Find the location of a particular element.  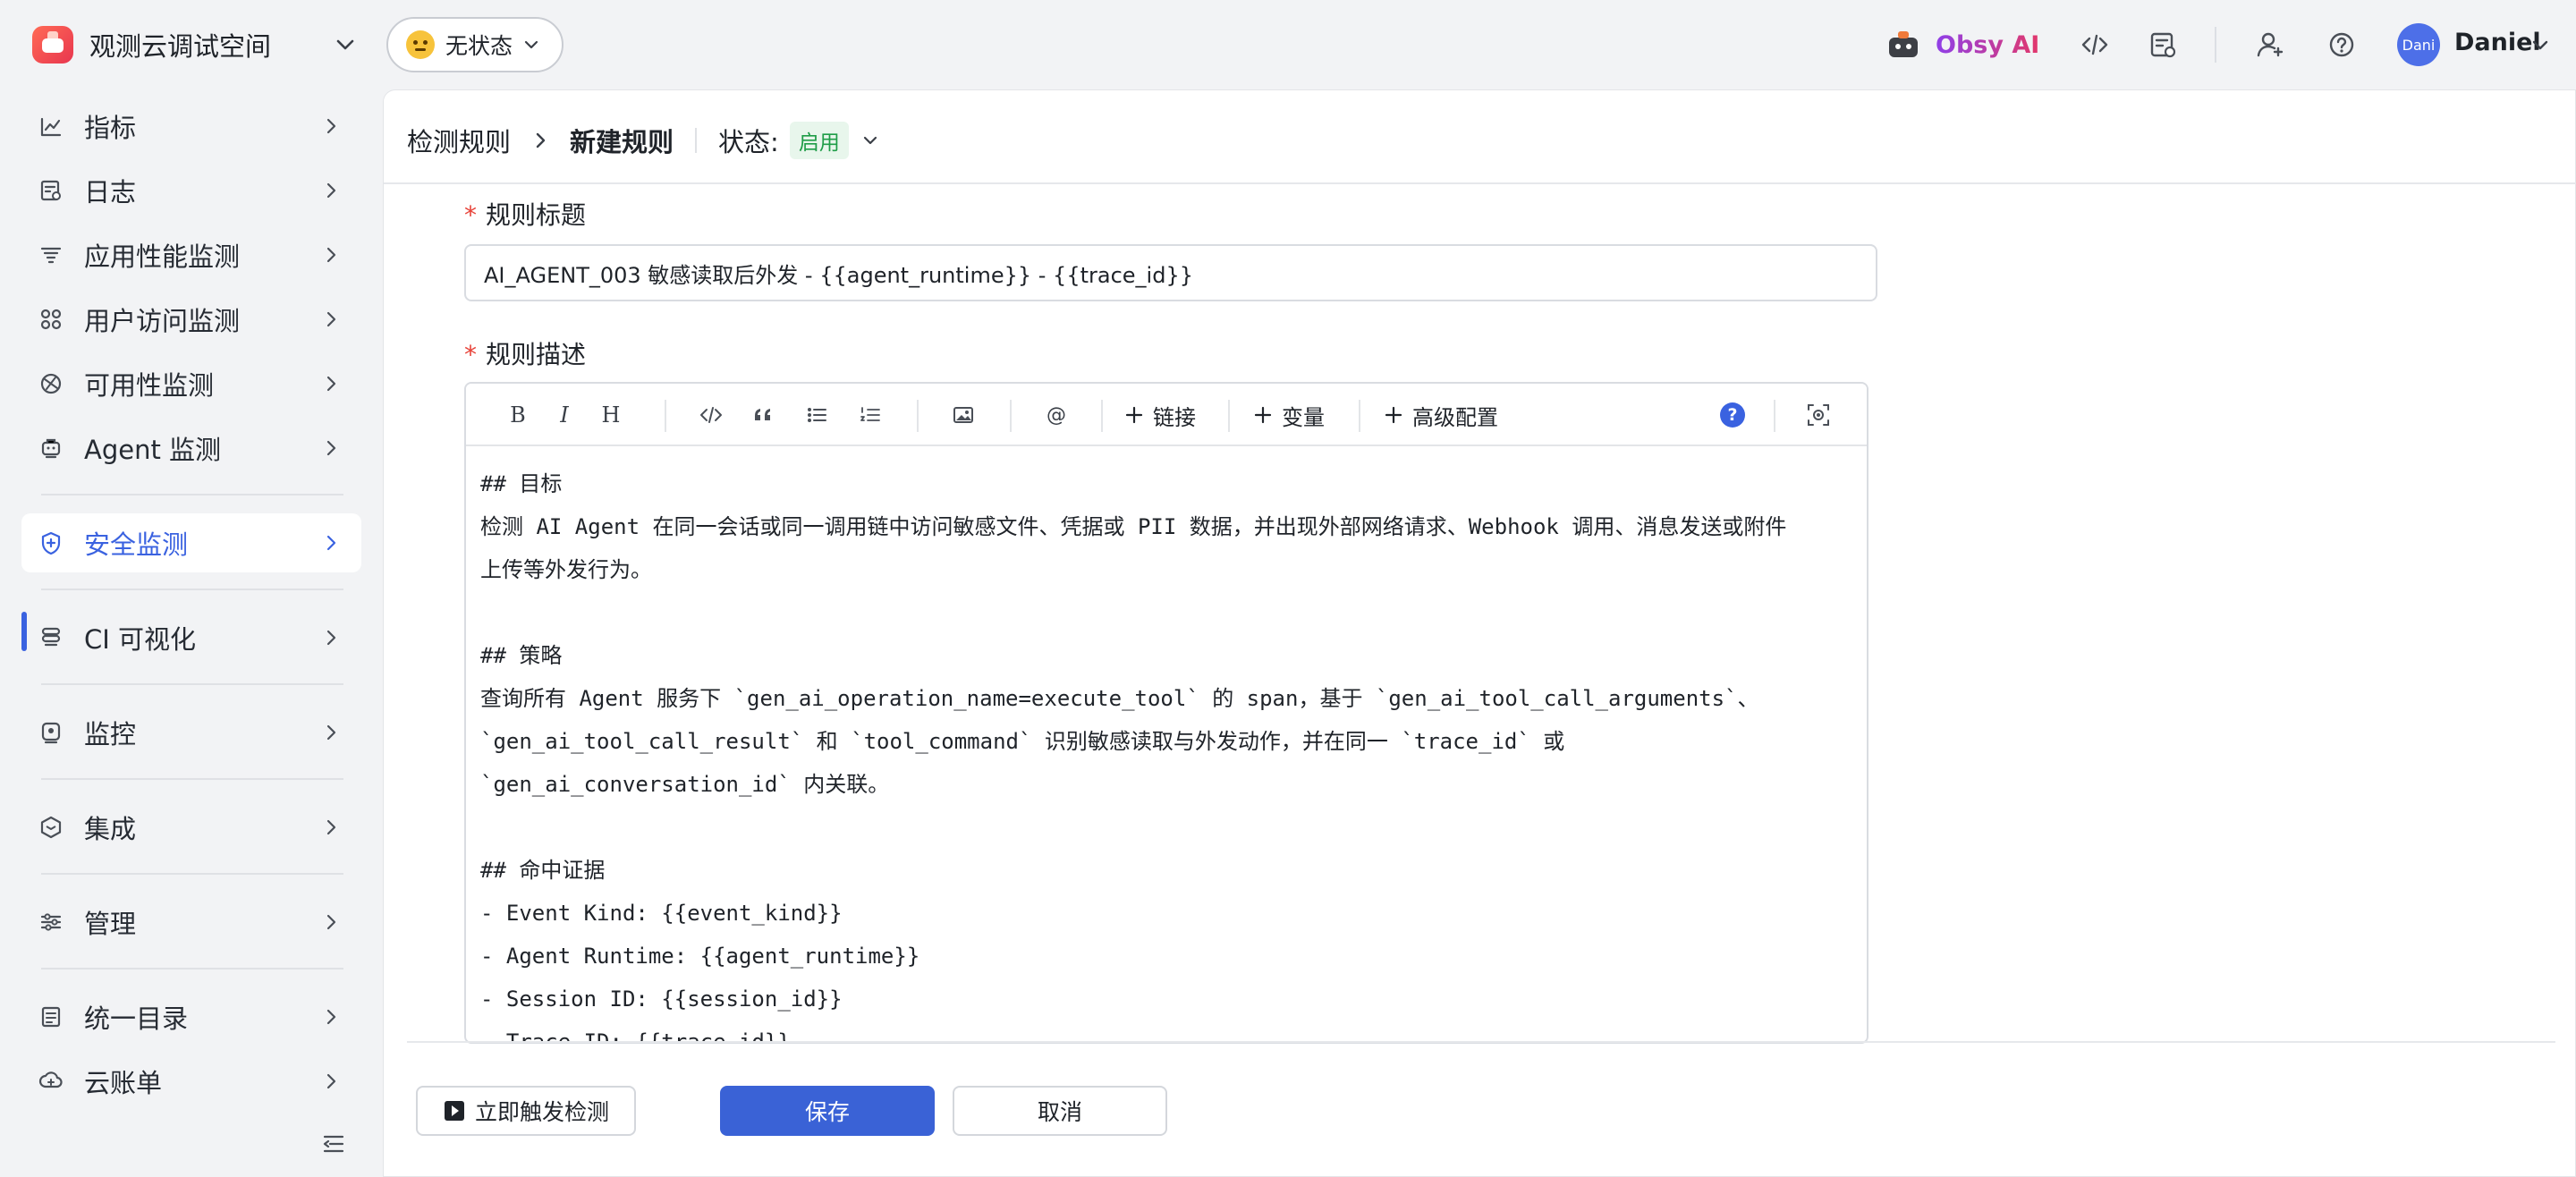

sidebar-item-label: 应用性能监测 is located at coordinates (162, 256).